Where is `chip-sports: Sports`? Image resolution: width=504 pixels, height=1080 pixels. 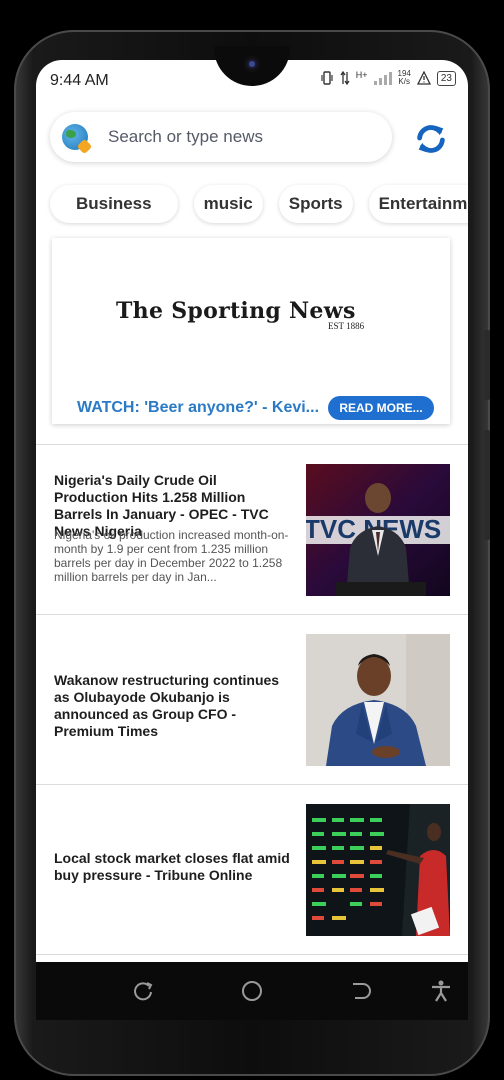 chip-sports: Sports is located at coordinates (315, 204).